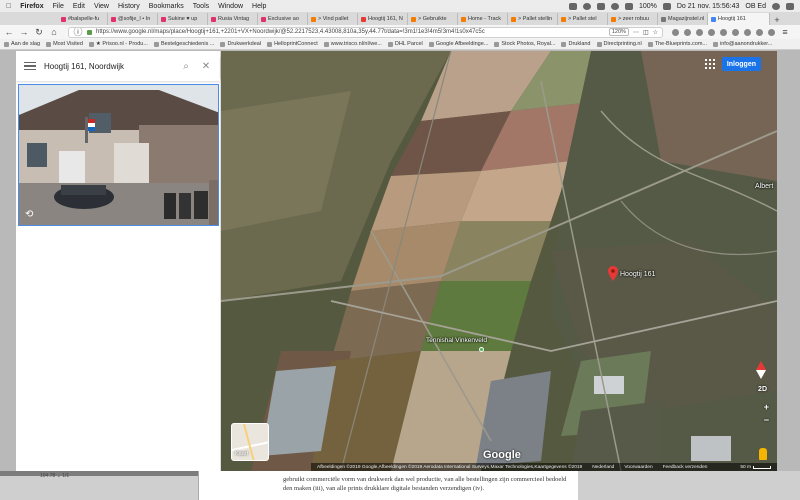 The height and width of the screenshot is (500, 800). What do you see at coordinates (739, 19) in the screenshot?
I see `browser-tab: Hoogtij 161` at bounding box center [739, 19].